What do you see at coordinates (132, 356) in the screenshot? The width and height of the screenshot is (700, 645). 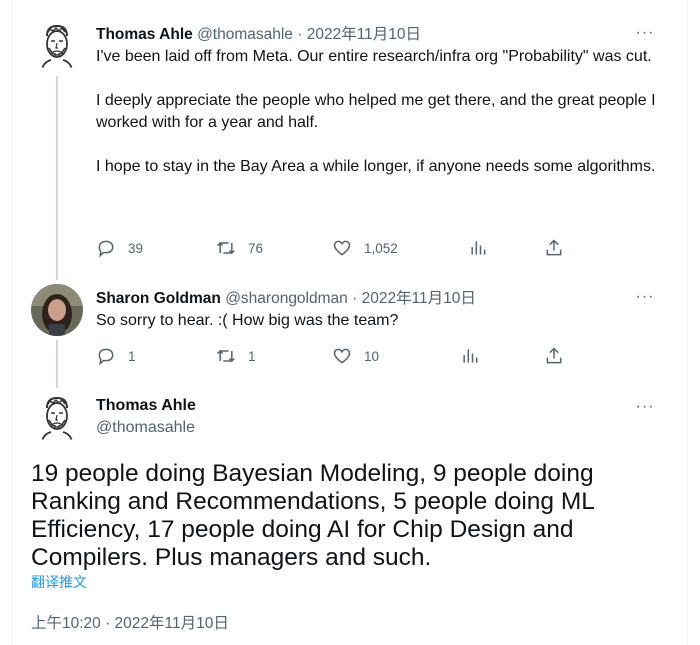 I see `reply-count: 1` at bounding box center [132, 356].